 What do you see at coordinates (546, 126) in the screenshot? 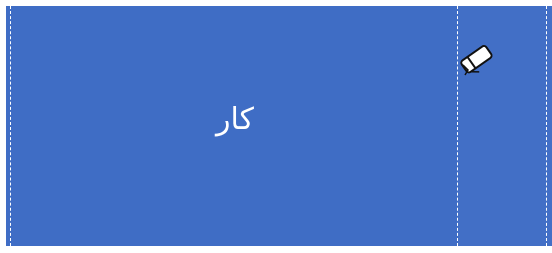
I see `segment-end-guide` at bounding box center [546, 126].